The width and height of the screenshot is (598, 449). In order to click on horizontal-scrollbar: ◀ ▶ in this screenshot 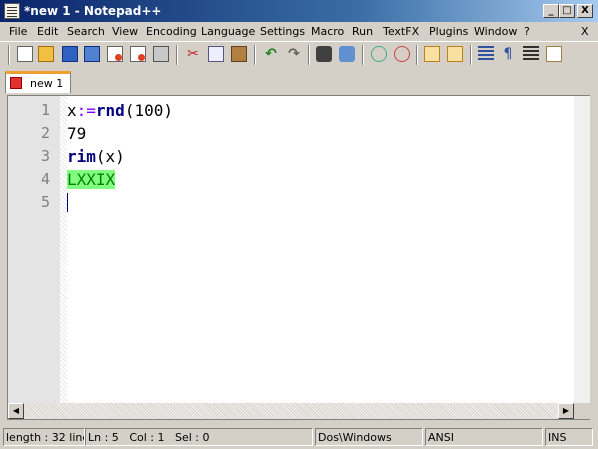, I will do `click(291, 411)`.